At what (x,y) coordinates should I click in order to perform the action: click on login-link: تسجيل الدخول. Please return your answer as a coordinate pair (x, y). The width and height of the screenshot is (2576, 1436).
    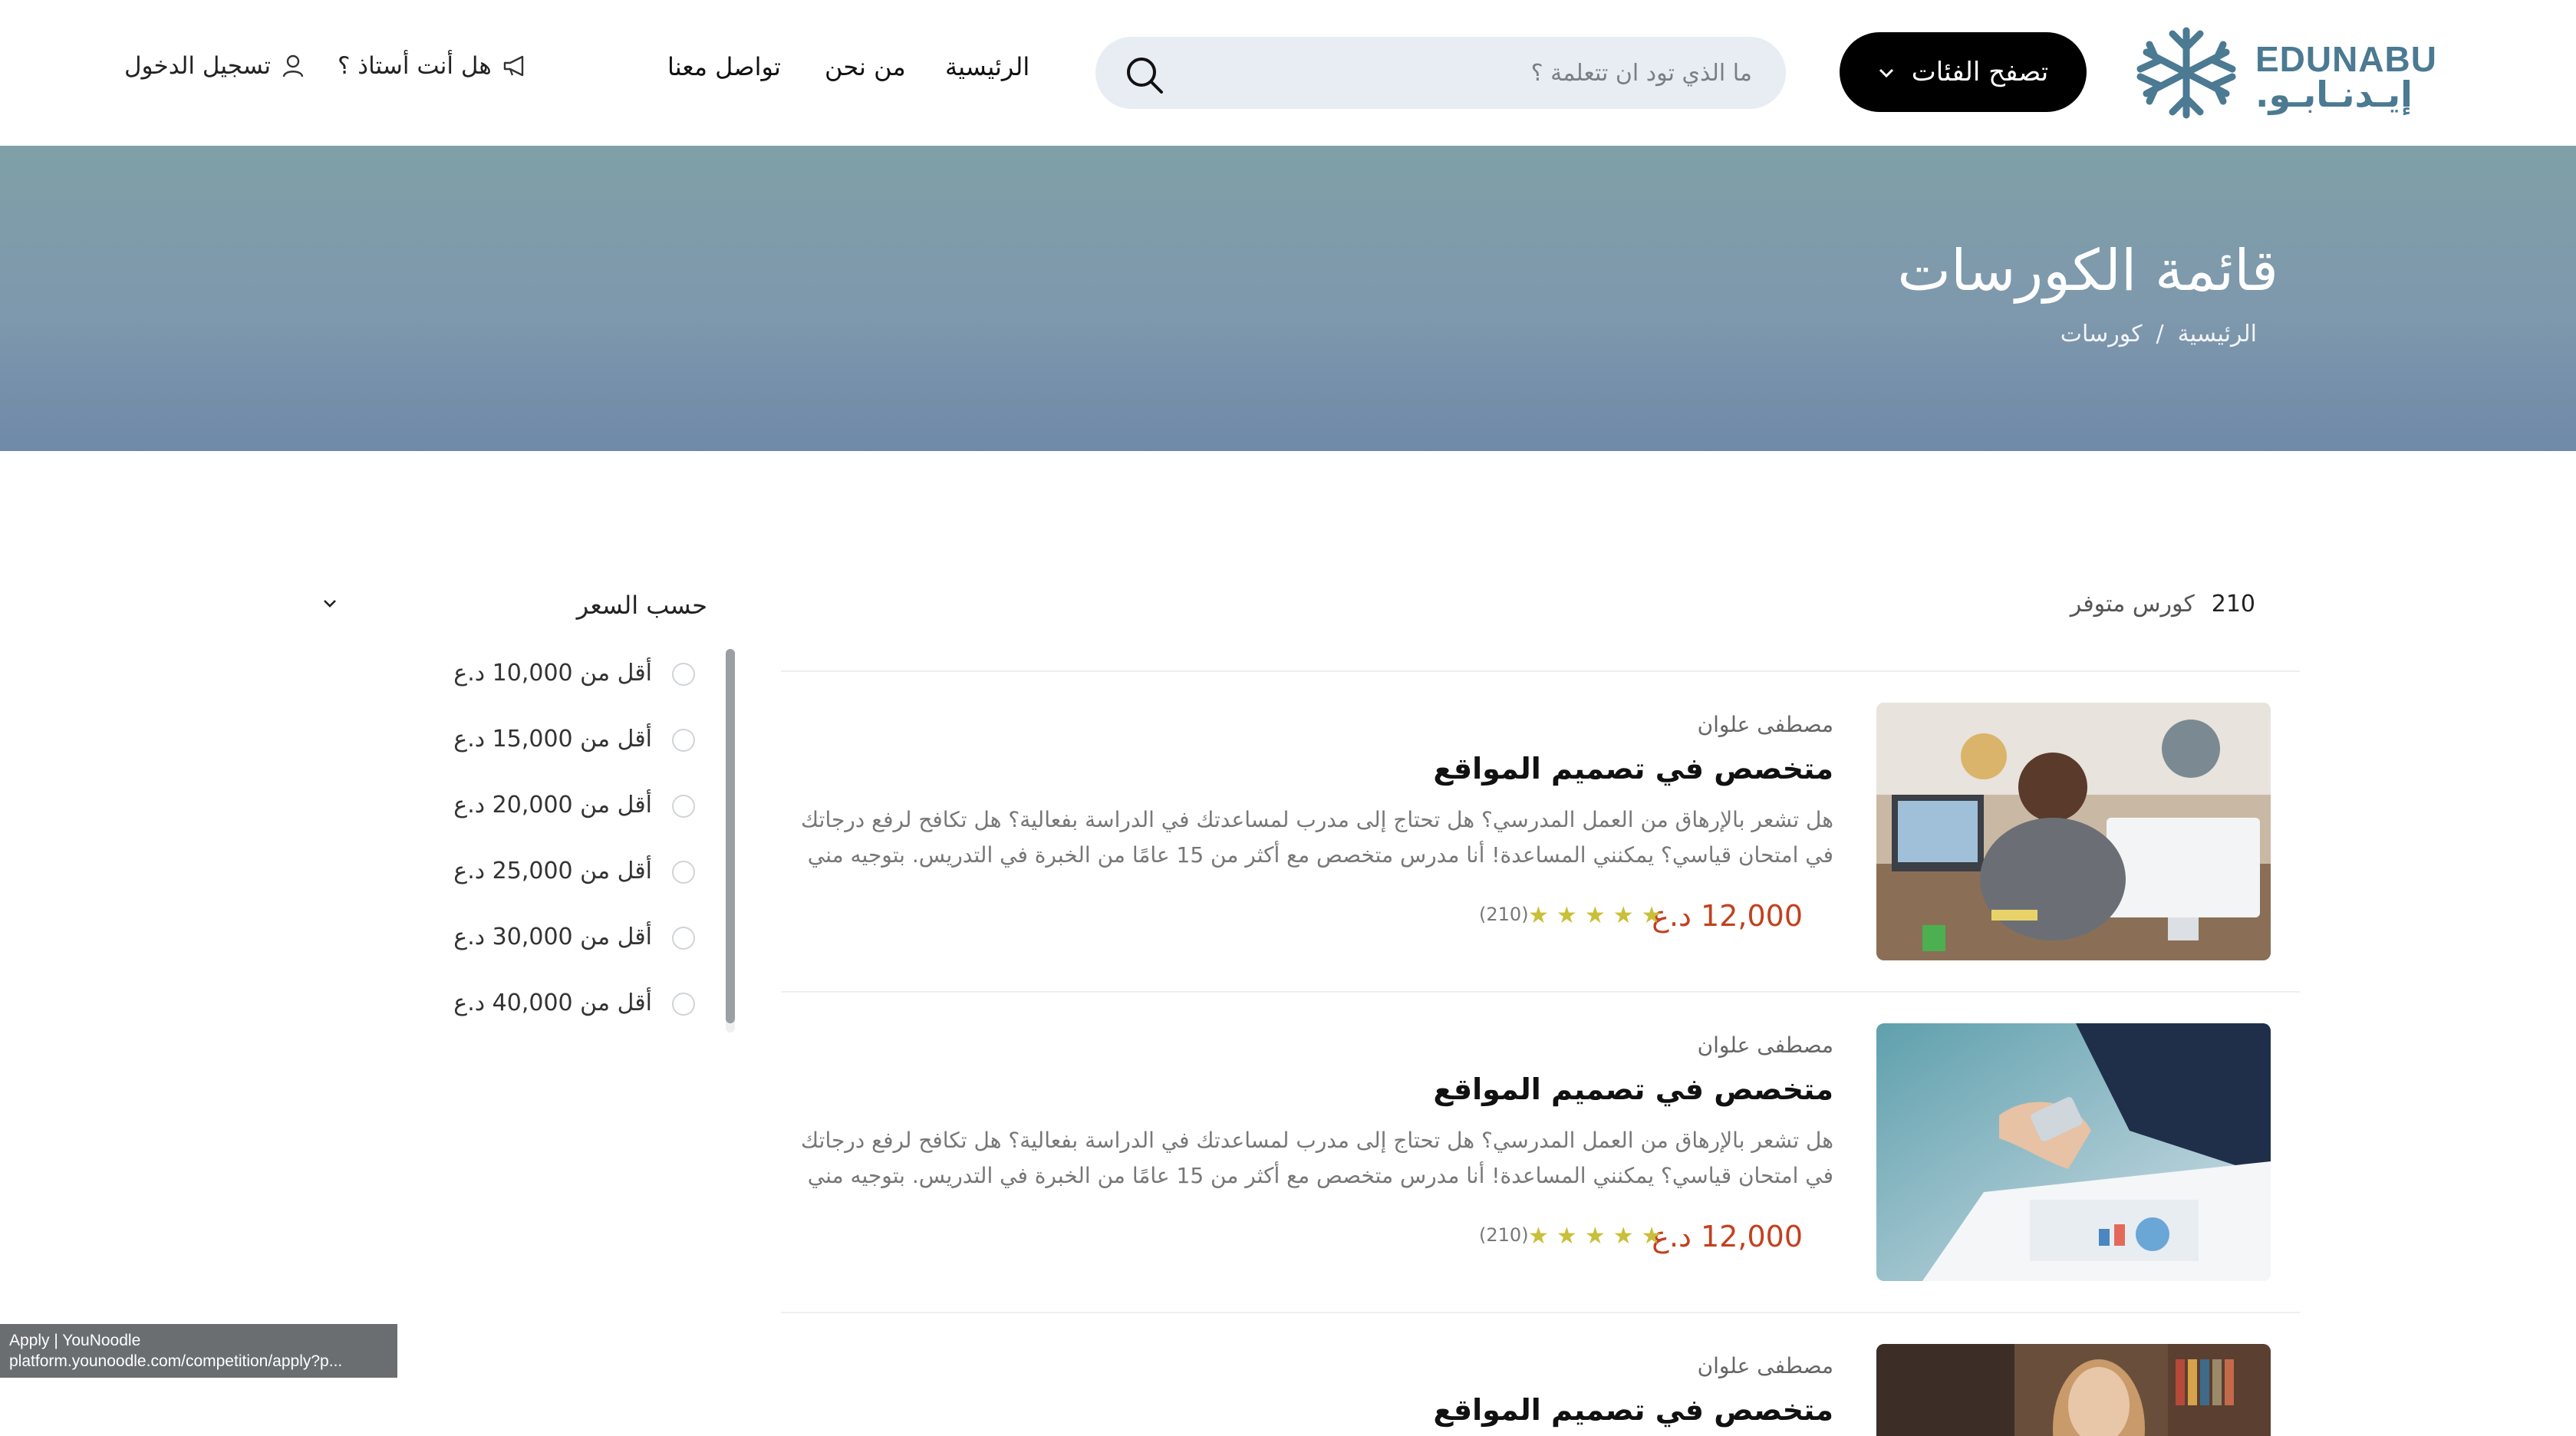
    Looking at the image, I should click on (214, 66).